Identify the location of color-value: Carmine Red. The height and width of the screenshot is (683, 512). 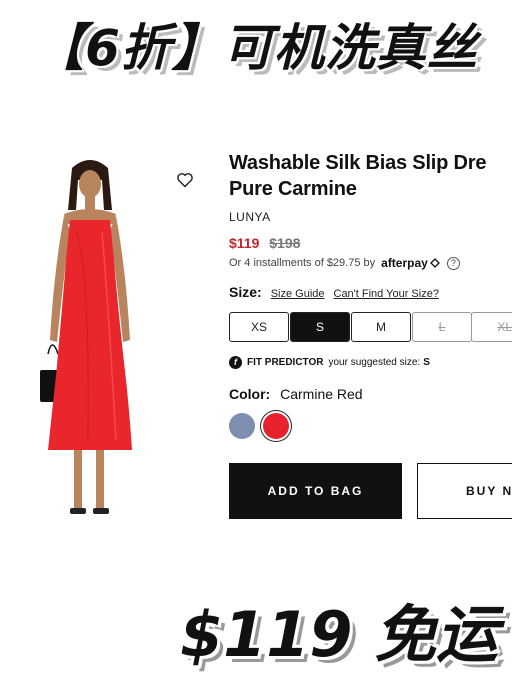
(321, 394).